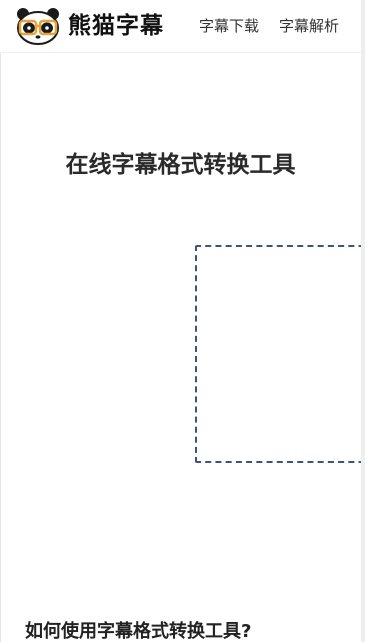  Describe the element at coordinates (229, 26) in the screenshot. I see `nav-subtitle-download: 字幕下载` at that location.